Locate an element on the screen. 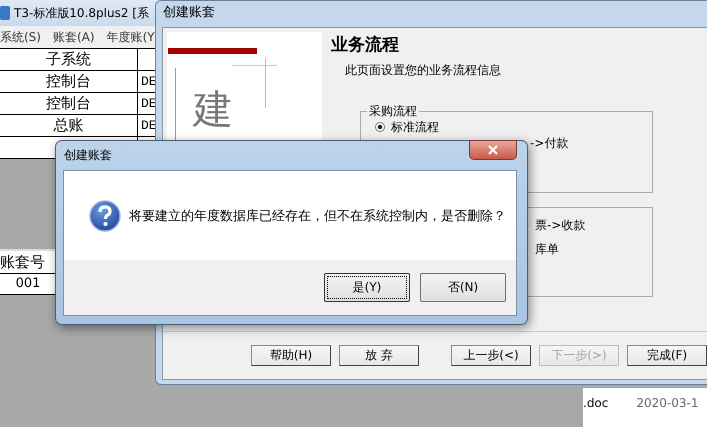 The height and width of the screenshot is (427, 707). dialog-button: 否(N) is located at coordinates (463, 287).